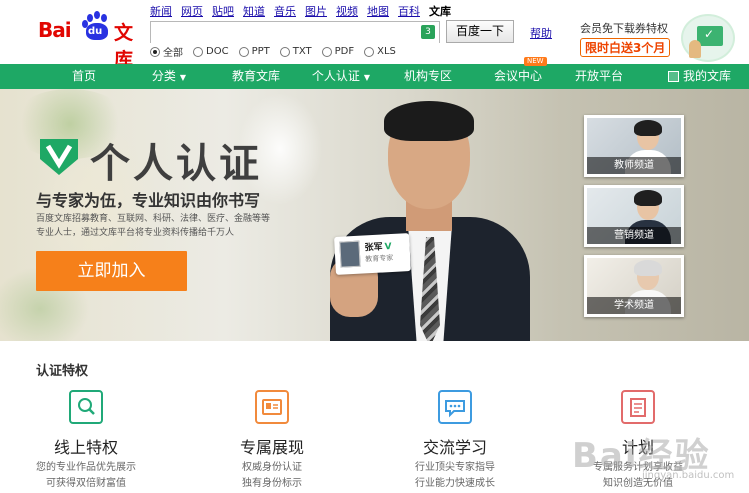 The image size is (749, 493). I want to click on privilege-exclusive: 专属展现 权威身份认证 独有身份标示, so click(272, 440).